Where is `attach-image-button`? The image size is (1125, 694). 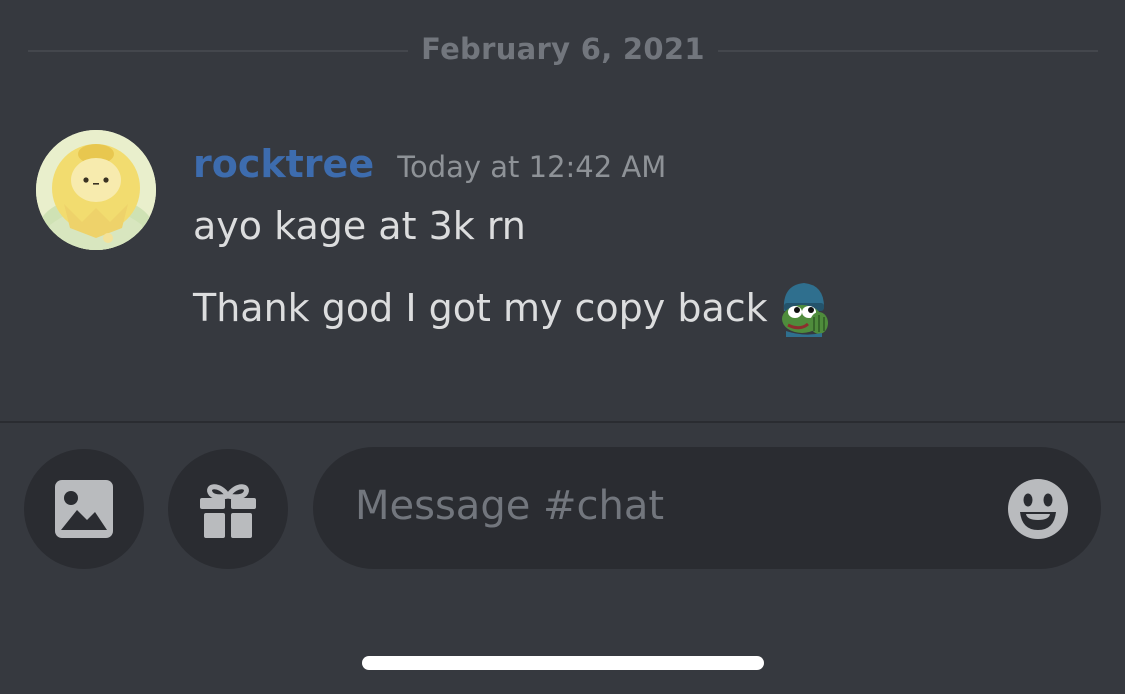
attach-image-button is located at coordinates (84, 509).